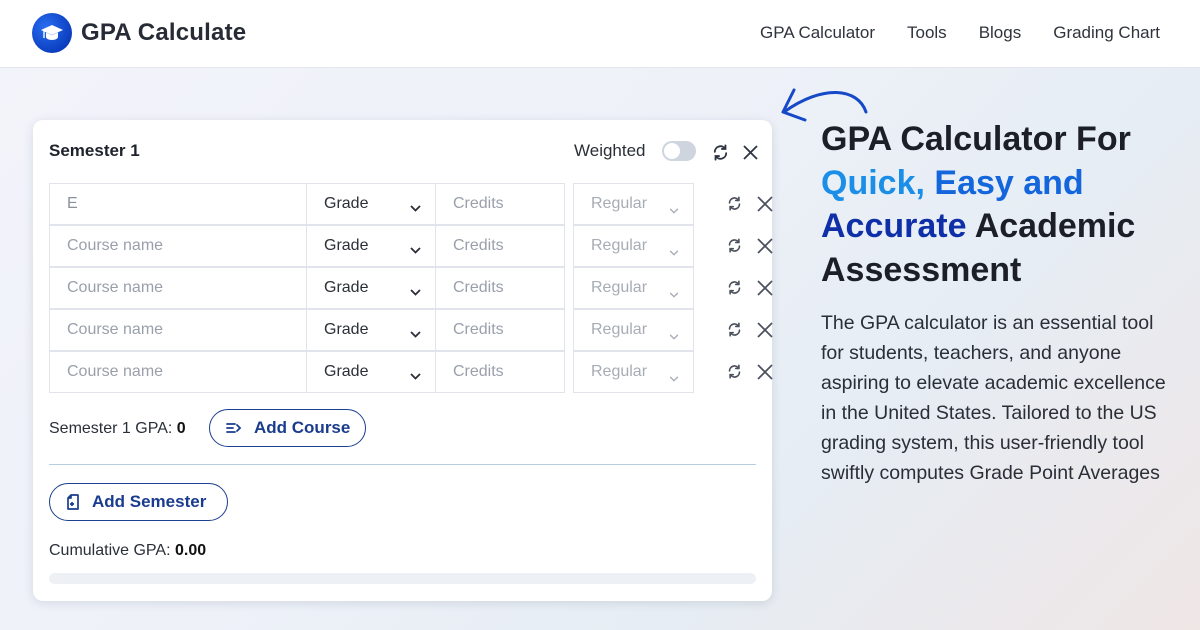  What do you see at coordinates (190, 550) in the screenshot?
I see `cumulative-gpa-value: 0.00` at bounding box center [190, 550].